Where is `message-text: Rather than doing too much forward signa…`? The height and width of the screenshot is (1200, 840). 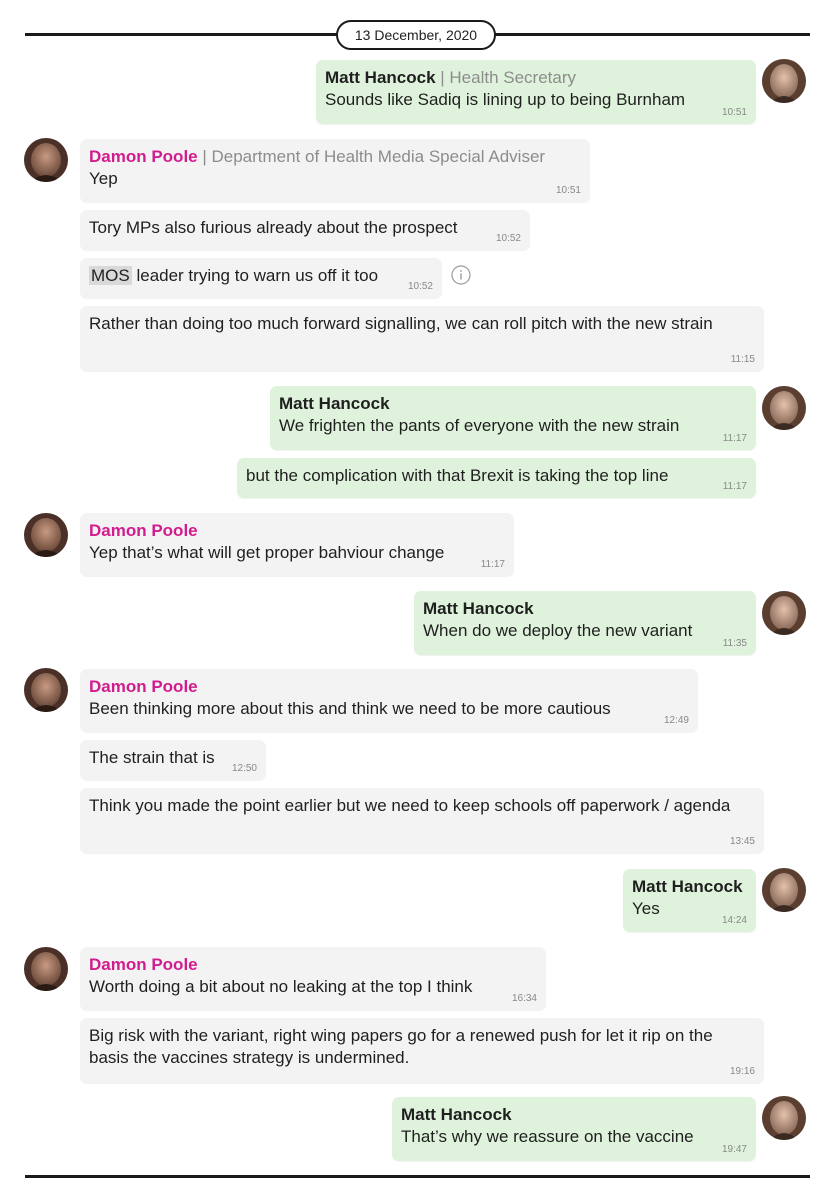
message-text: Rather than doing too much forward signa… is located at coordinates (401, 323).